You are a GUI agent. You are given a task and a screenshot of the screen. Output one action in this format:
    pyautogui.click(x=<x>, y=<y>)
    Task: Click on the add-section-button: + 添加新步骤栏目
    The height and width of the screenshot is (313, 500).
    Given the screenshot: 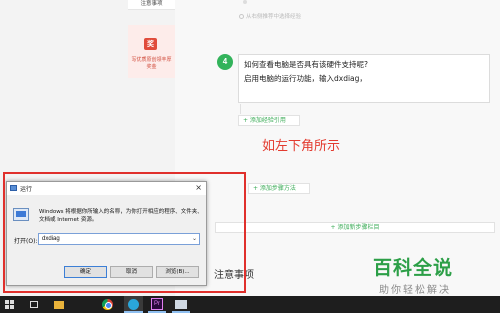 What is the action you would take?
    pyautogui.click(x=355, y=227)
    